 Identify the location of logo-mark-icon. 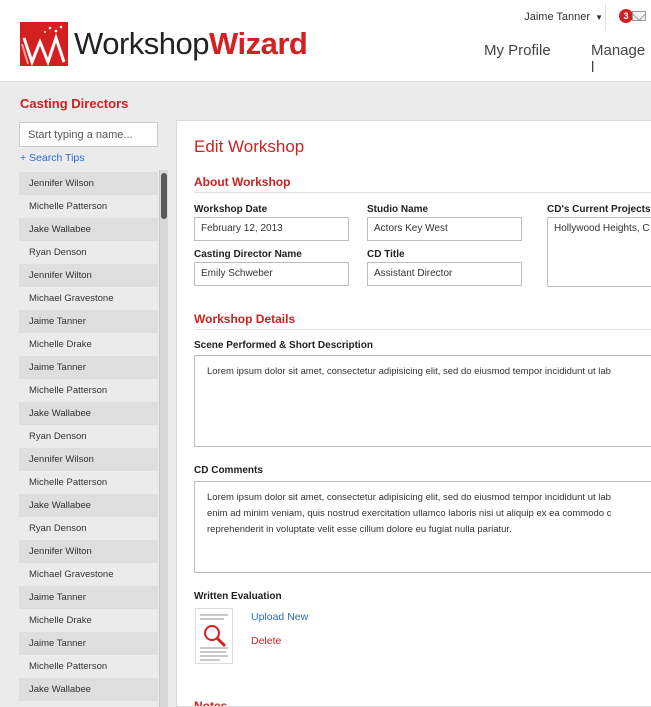
(44, 44).